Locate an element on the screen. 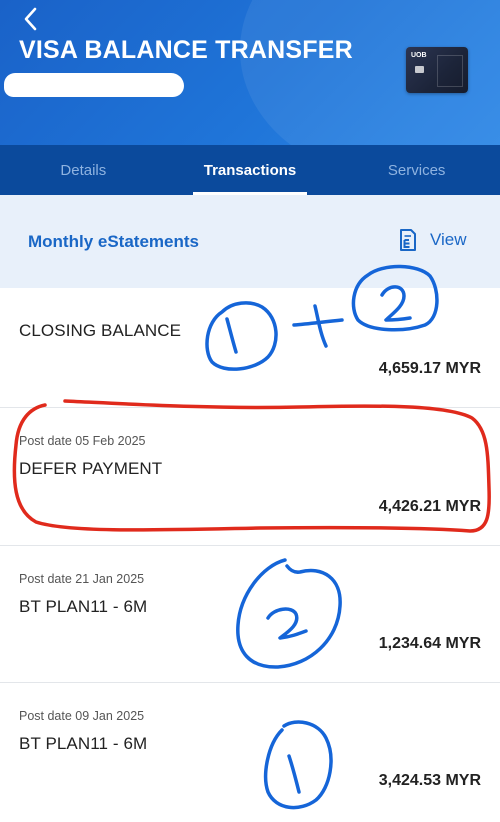  transaction-amount: 3,424.53 MYR is located at coordinates (429, 780).